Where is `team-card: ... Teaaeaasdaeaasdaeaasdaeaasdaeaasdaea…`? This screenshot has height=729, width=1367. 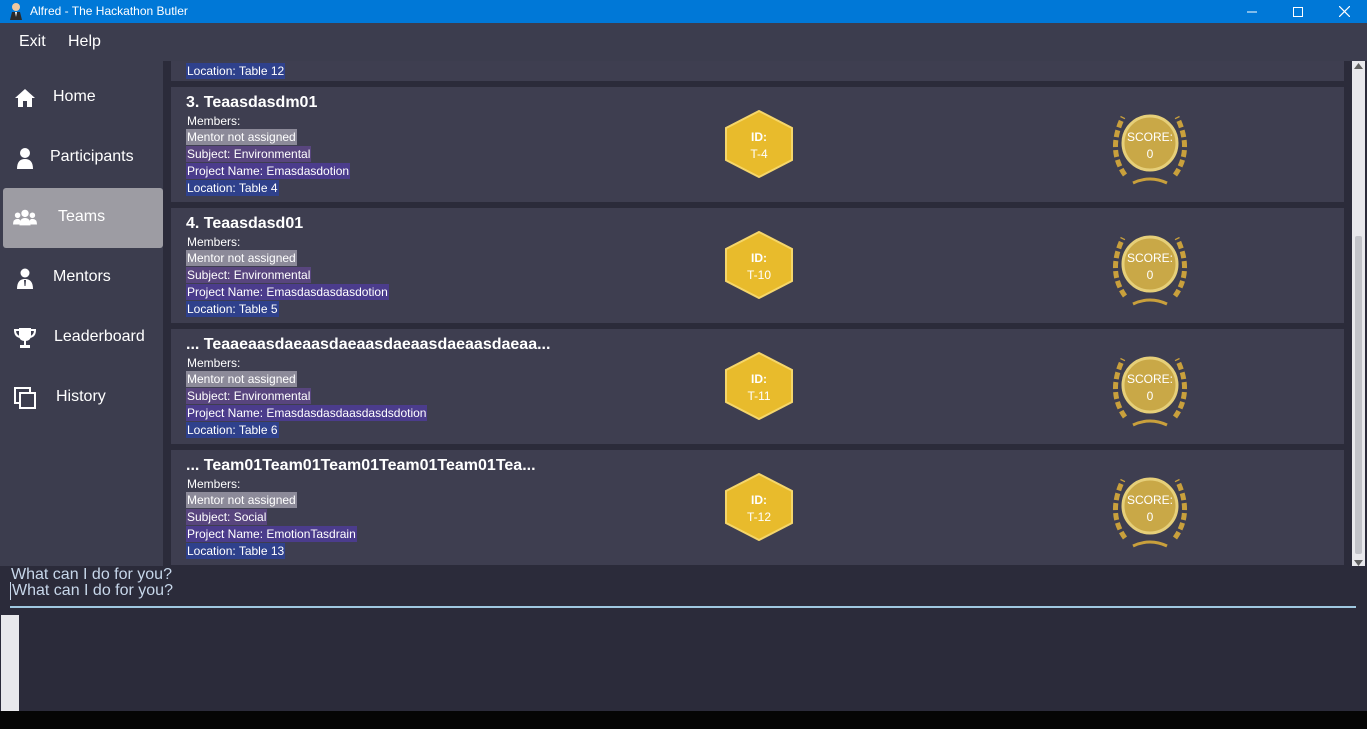 team-card: ... Teaaeaasdaeaasdaeaasdaeaasdaeaasdaea… is located at coordinates (757, 386).